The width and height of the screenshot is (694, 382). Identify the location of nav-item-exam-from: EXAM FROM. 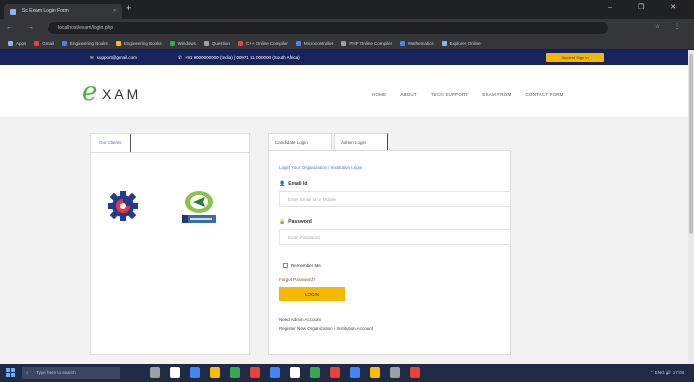
(496, 94).